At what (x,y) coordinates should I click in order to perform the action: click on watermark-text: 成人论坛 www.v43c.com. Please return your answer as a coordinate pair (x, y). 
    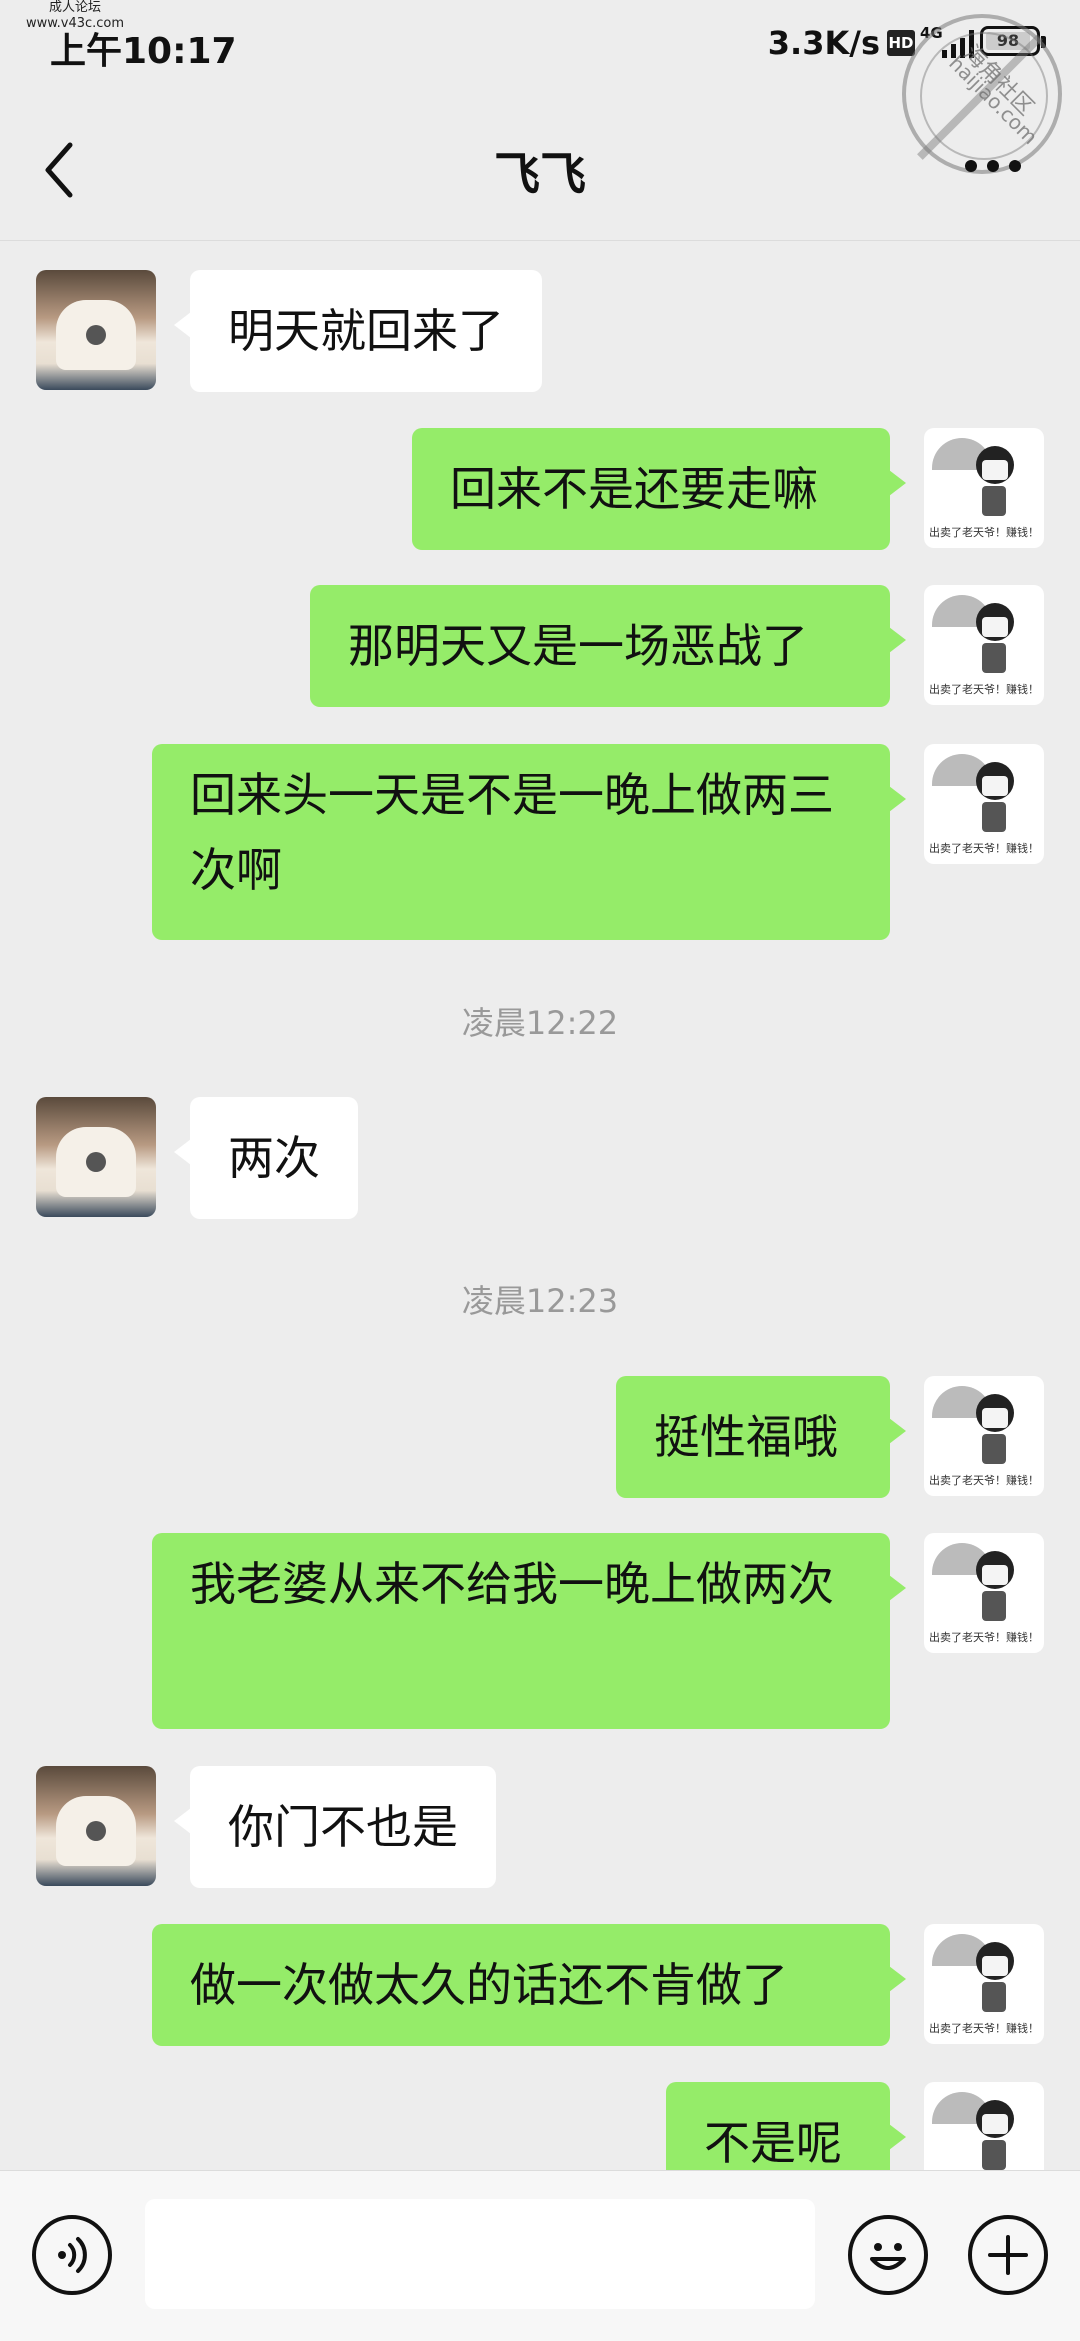
    Looking at the image, I should click on (75, 16).